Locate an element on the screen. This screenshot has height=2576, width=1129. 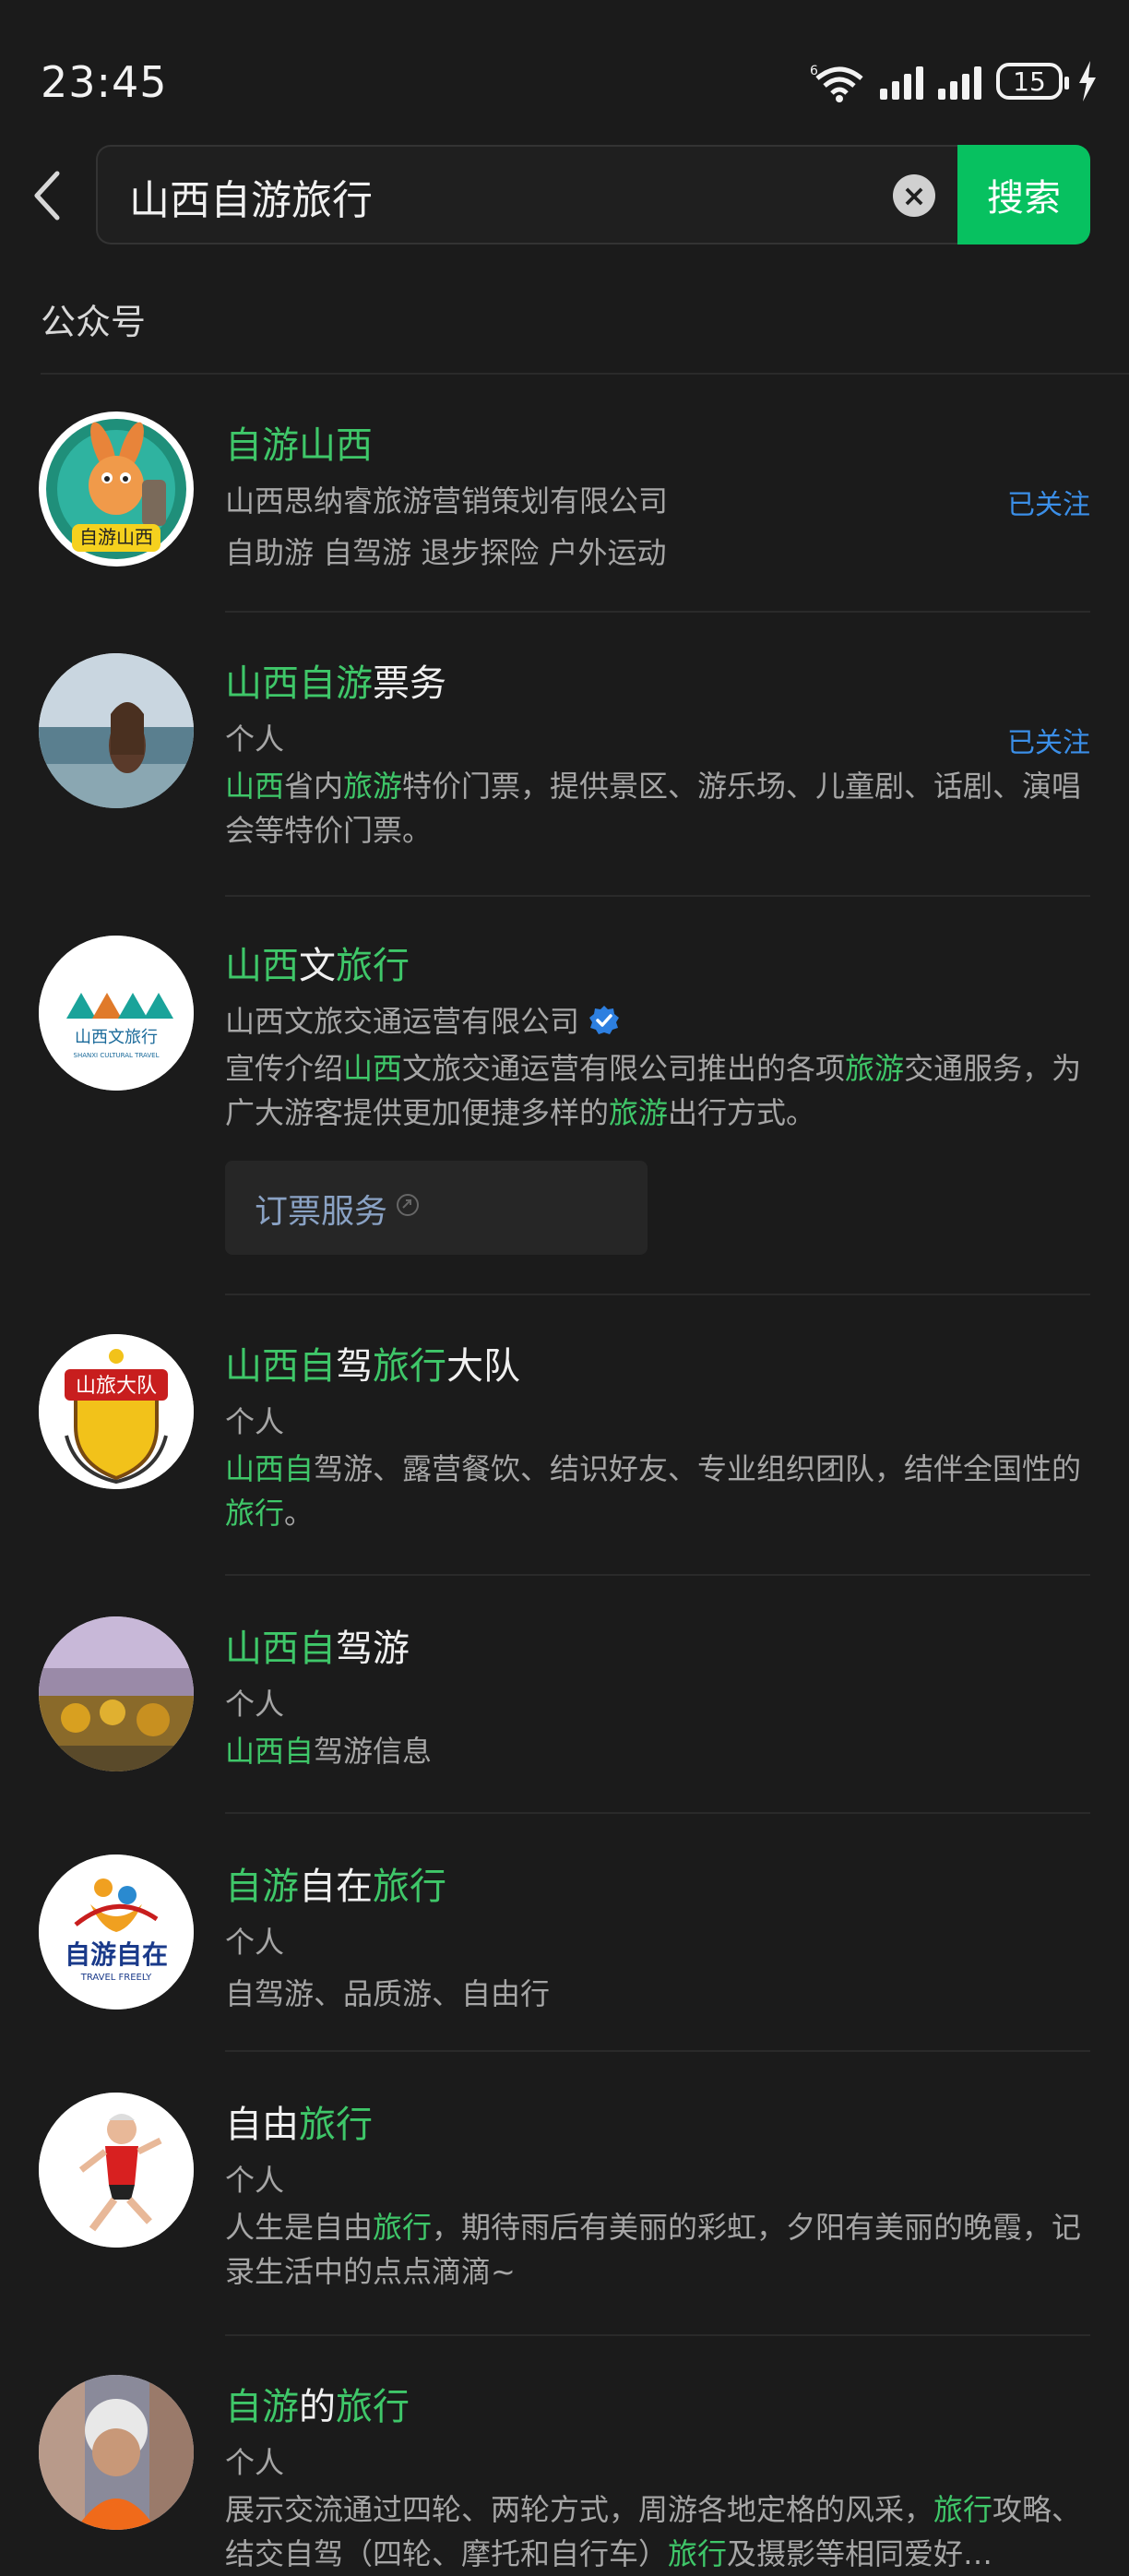
battery-icon: 15 is located at coordinates (1032, 81).